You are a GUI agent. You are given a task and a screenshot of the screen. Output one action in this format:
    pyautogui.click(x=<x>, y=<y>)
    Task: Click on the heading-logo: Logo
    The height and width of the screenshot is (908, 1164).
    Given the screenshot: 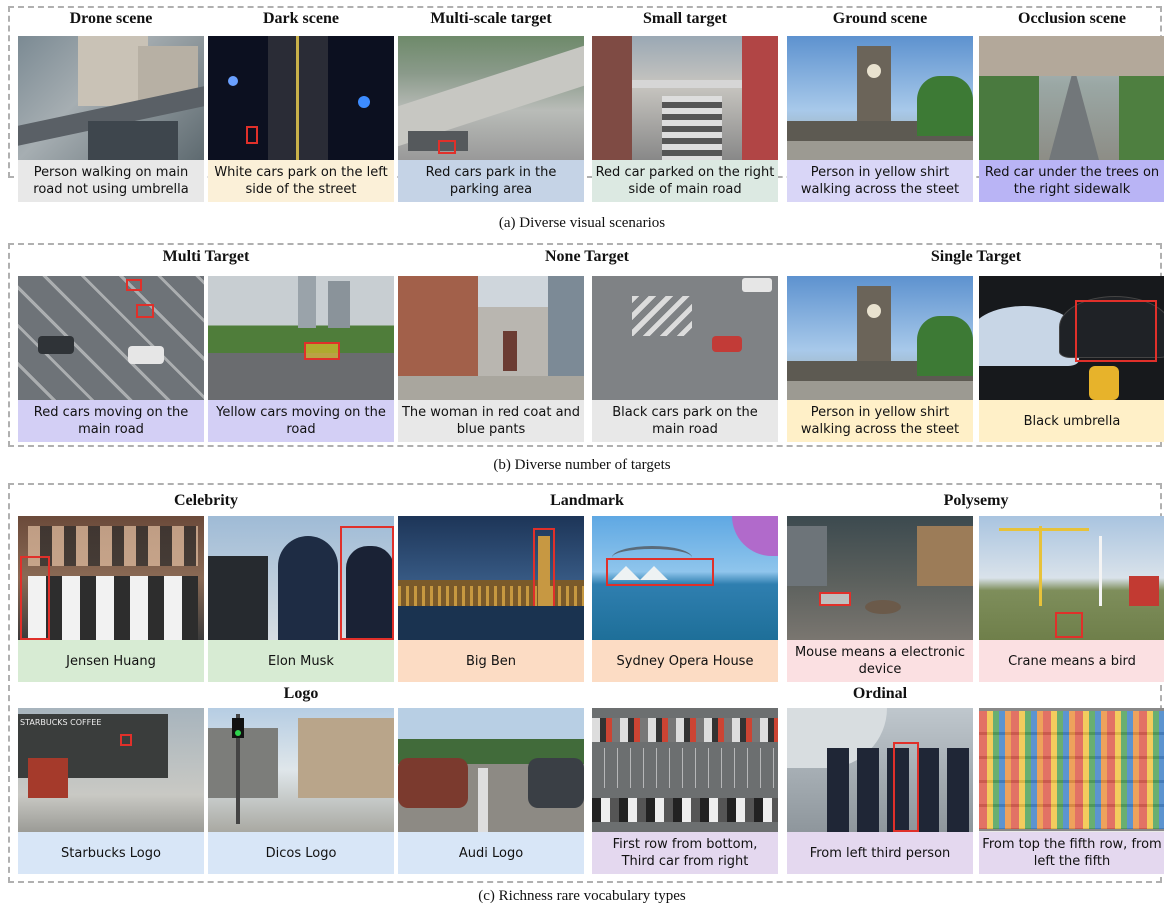 What is the action you would take?
    pyautogui.click(x=301, y=693)
    